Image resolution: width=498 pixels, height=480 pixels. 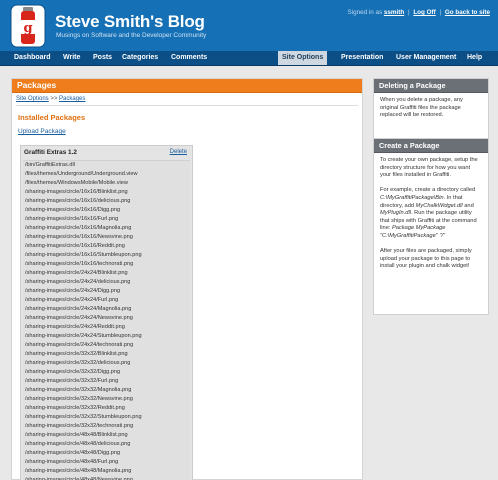 I want to click on package-file-row: /sharing-images/circle/24x24/Furl.png, so click(x=72, y=300).